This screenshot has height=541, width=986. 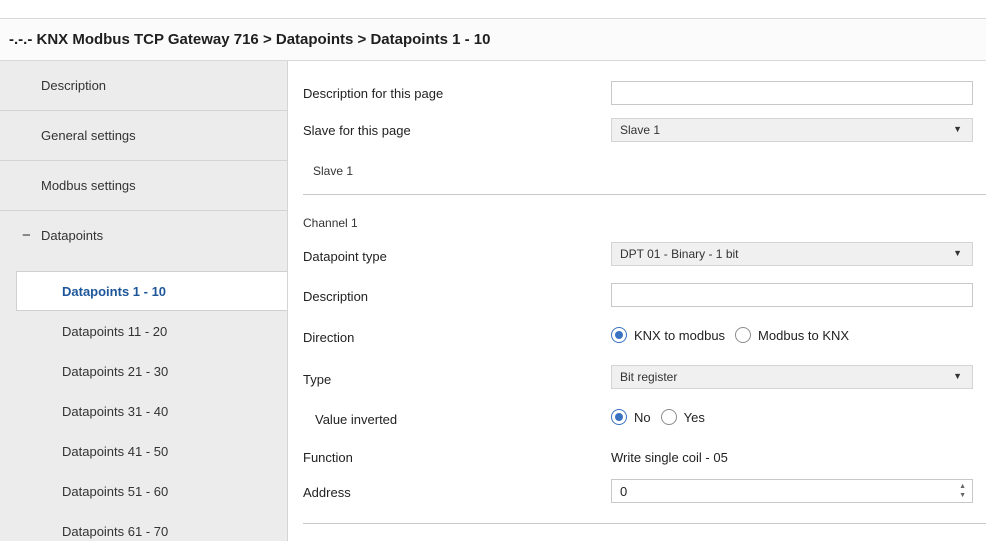 I want to click on sidebar-item-datapoints-41-50: Datapoints 41 - 50, so click(x=143, y=452).